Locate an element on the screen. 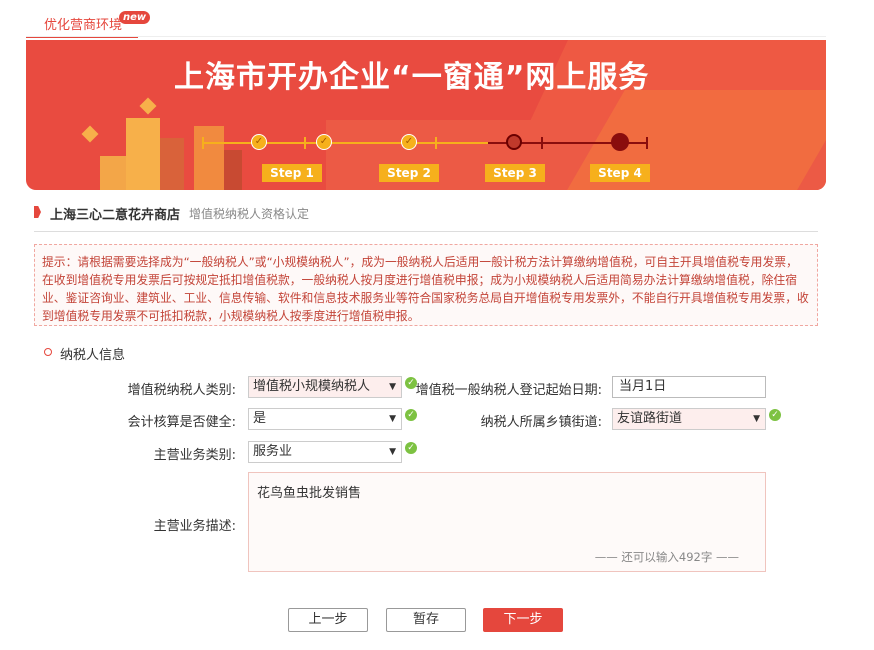 The image size is (874, 650). street-value: 友谊路街道 is located at coordinates (650, 418).